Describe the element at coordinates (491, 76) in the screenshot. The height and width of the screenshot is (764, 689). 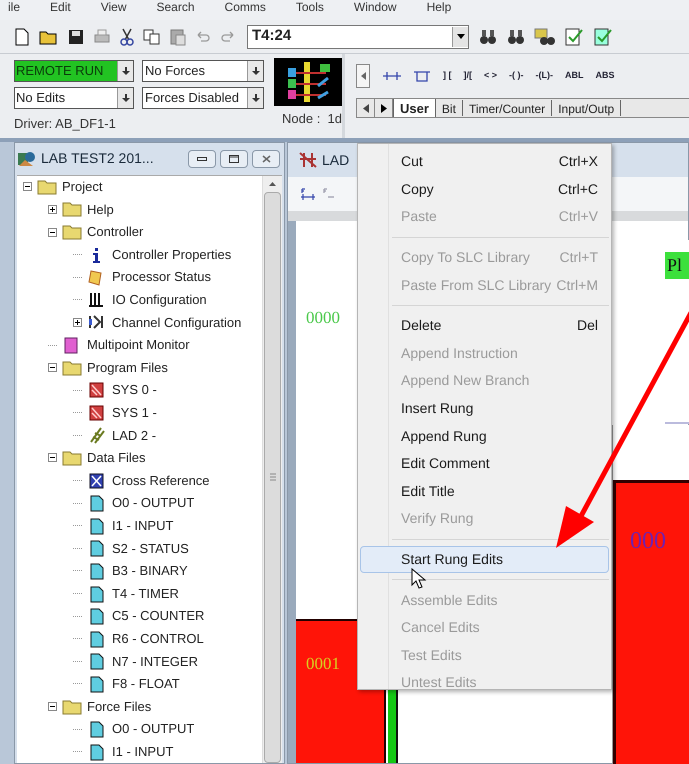
I see `instruction-button: < >` at that location.